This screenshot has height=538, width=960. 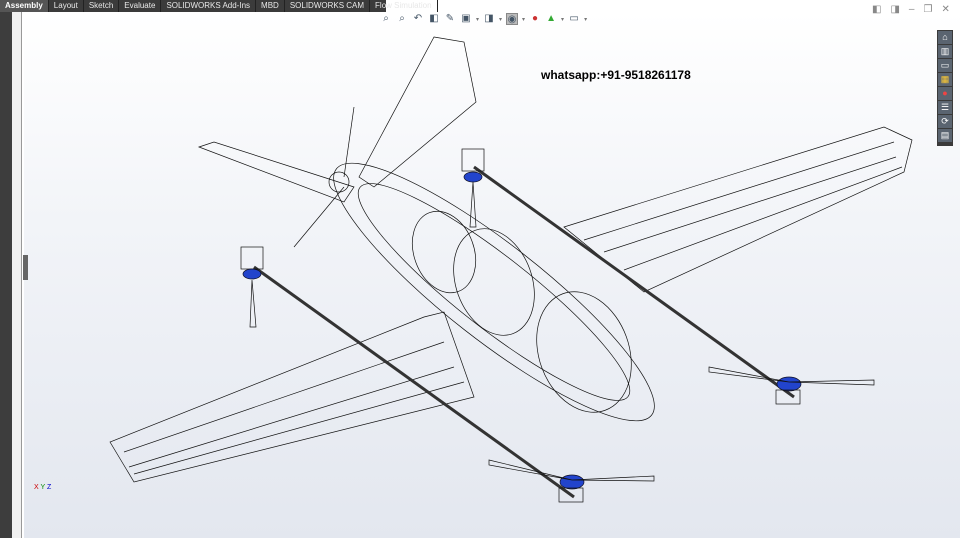 I want to click on left-wing, so click(x=292, y=397).